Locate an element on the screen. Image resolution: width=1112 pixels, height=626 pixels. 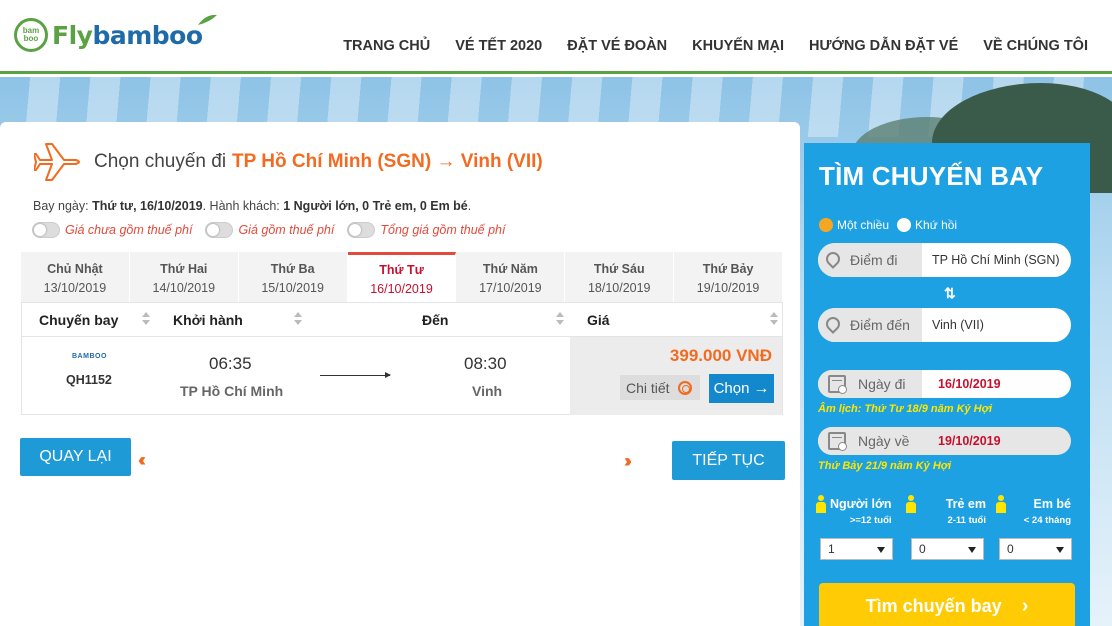
column-departure: Khởi hành is located at coordinates (208, 320).